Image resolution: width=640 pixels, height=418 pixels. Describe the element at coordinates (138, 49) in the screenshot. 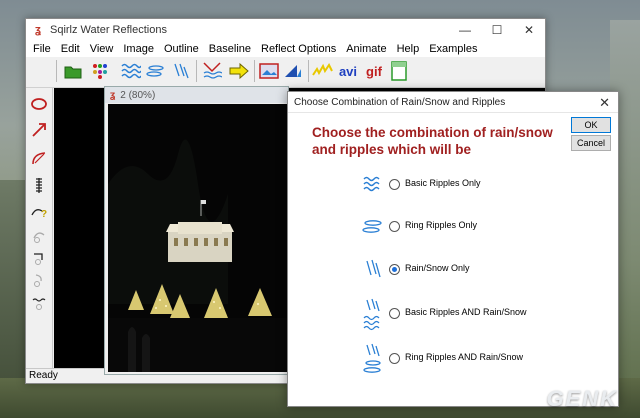

I see `menu-image: Image` at that location.